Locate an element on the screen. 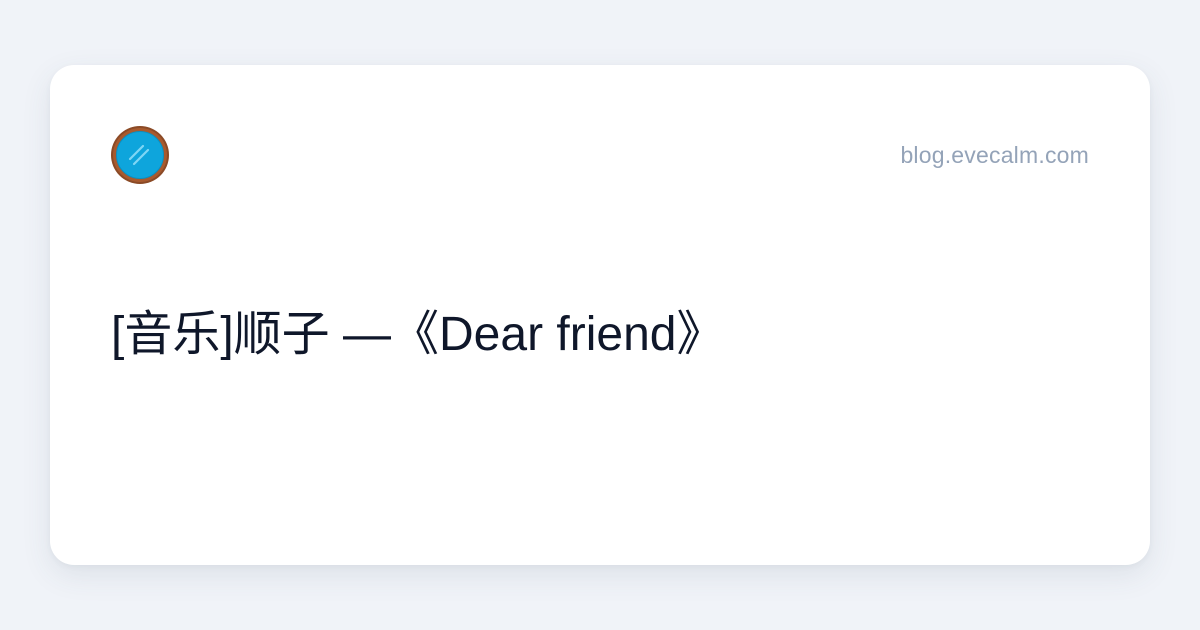  glass-mirror-icon is located at coordinates (140, 155).